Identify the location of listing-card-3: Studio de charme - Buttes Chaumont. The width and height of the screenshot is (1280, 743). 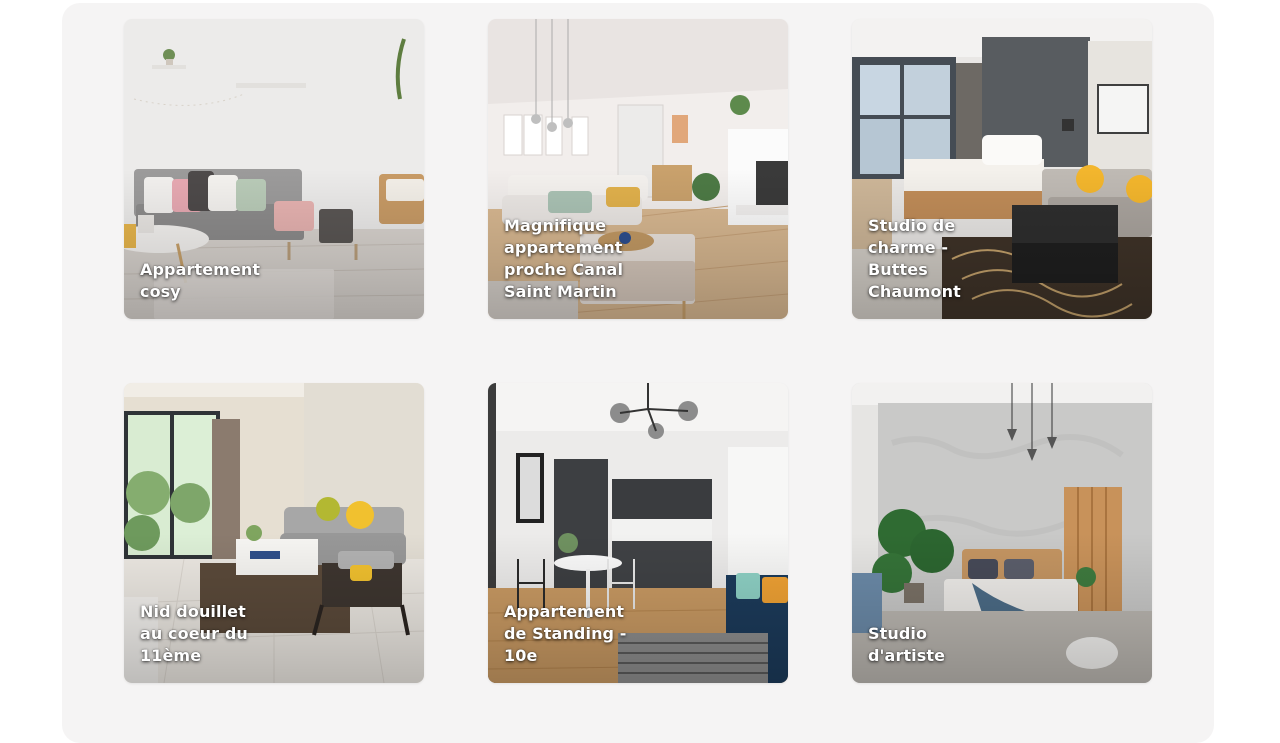
(1002, 169).